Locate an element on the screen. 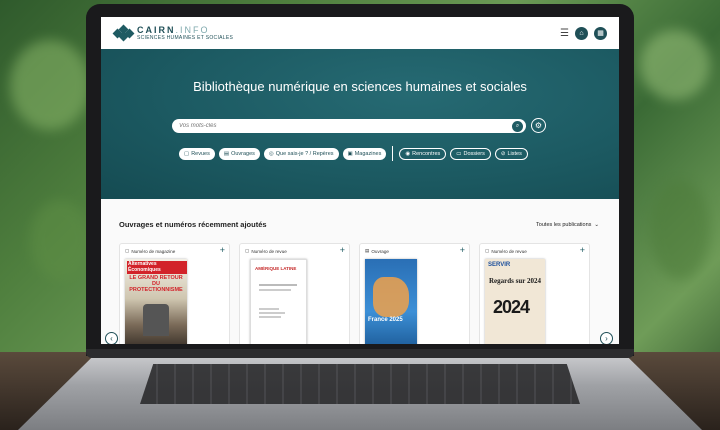  cover-title: France 2025 is located at coordinates (385, 320).